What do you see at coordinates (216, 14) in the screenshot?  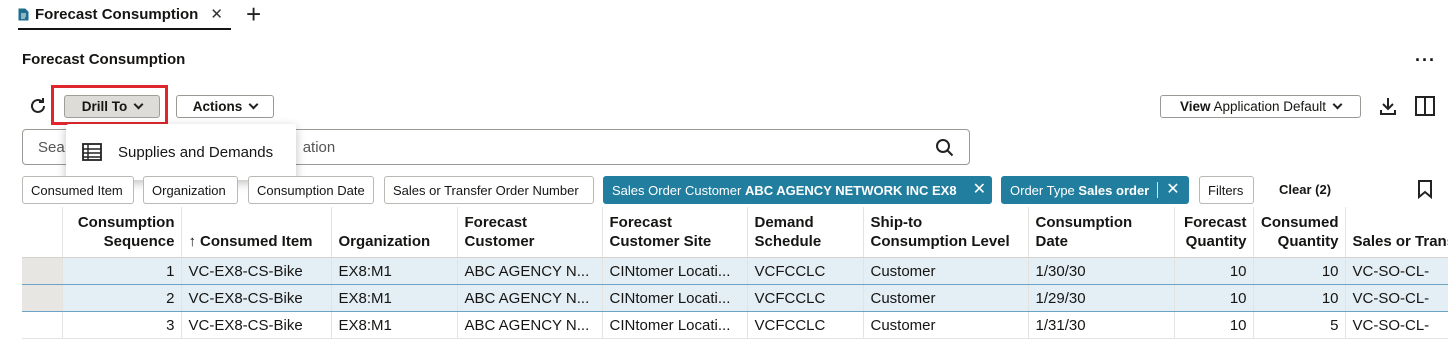 I see `close-icon: ✕` at bounding box center [216, 14].